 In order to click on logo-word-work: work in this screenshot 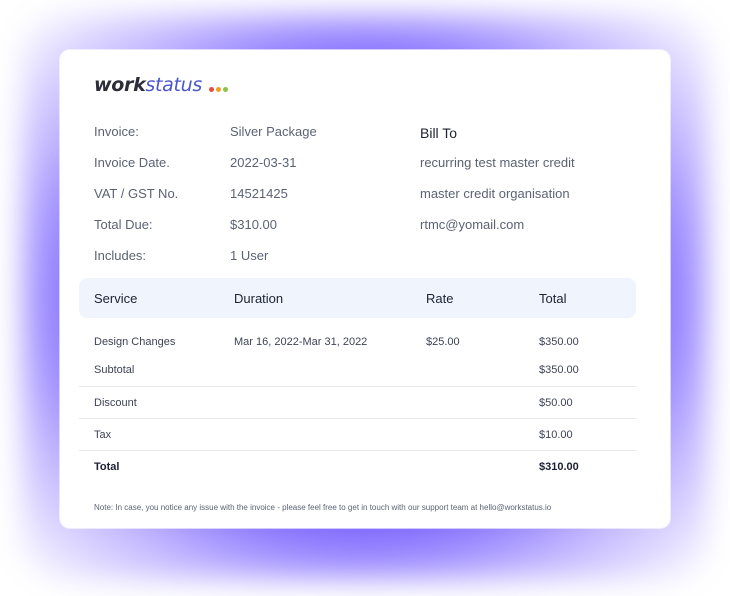, I will do `click(120, 85)`.